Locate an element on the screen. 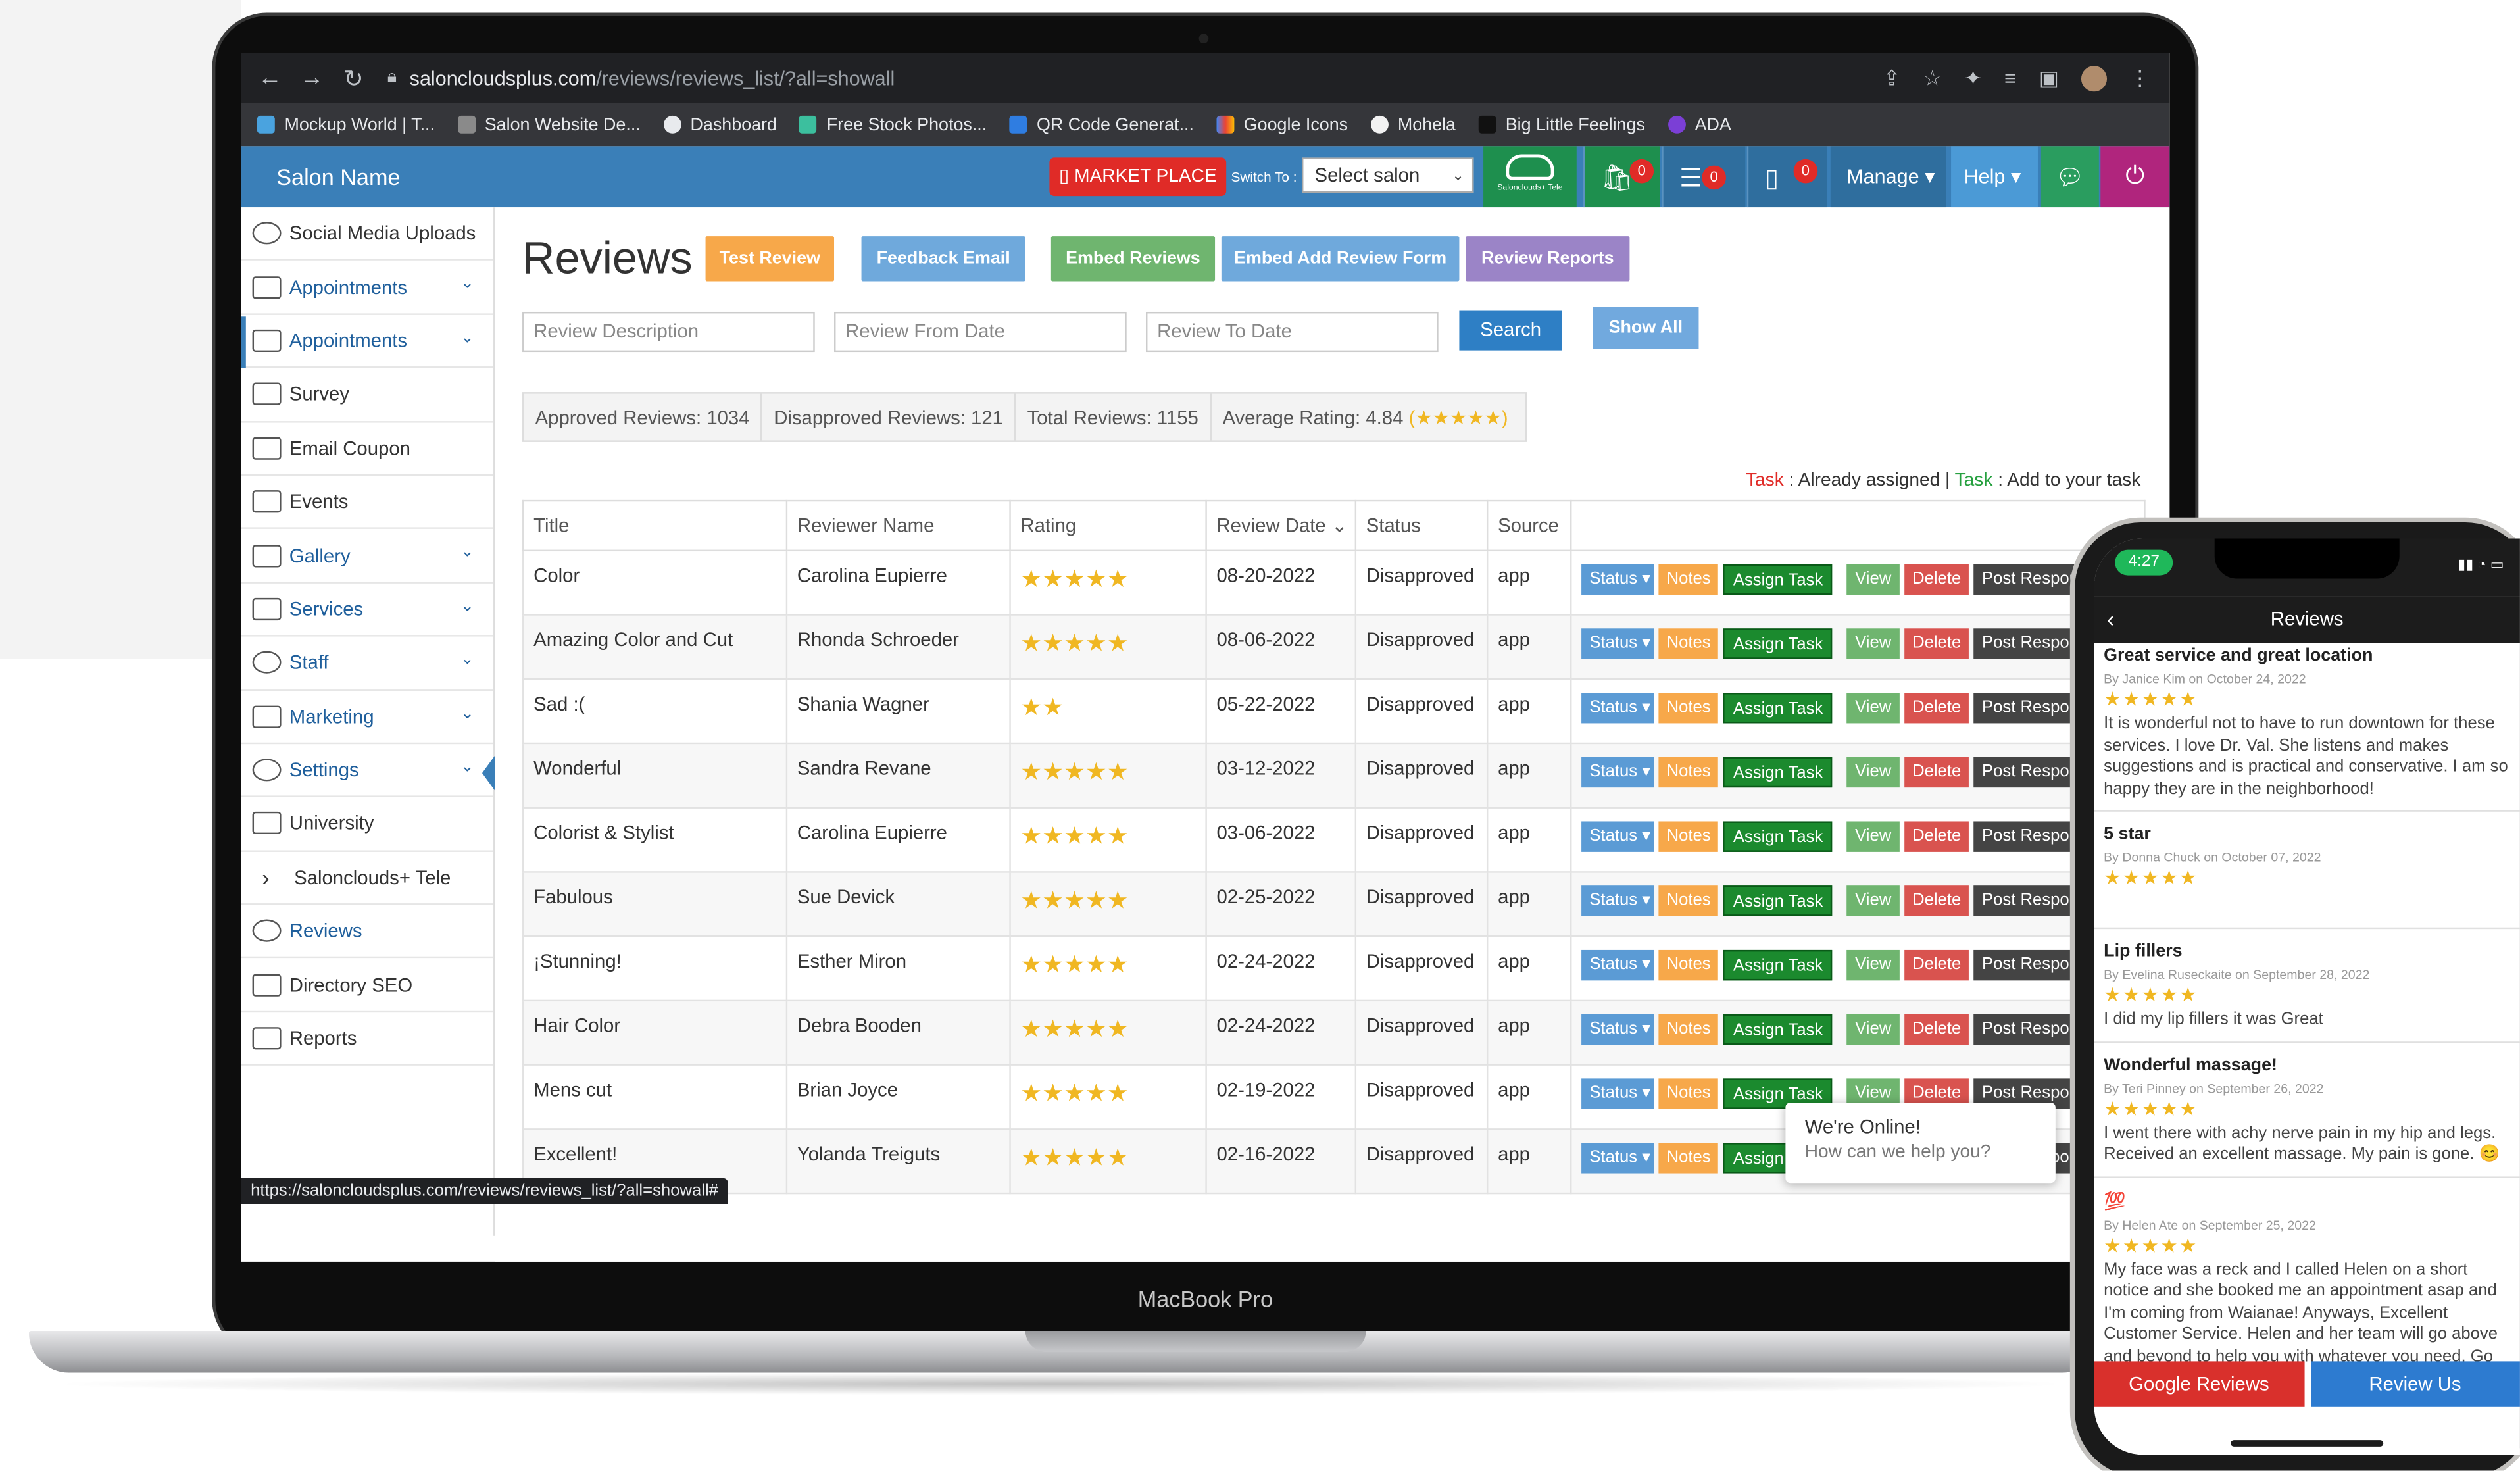 This screenshot has width=2520, height=1471. sidebar-item-appointments-2: Appointments ⌄ is located at coordinates (367, 341).